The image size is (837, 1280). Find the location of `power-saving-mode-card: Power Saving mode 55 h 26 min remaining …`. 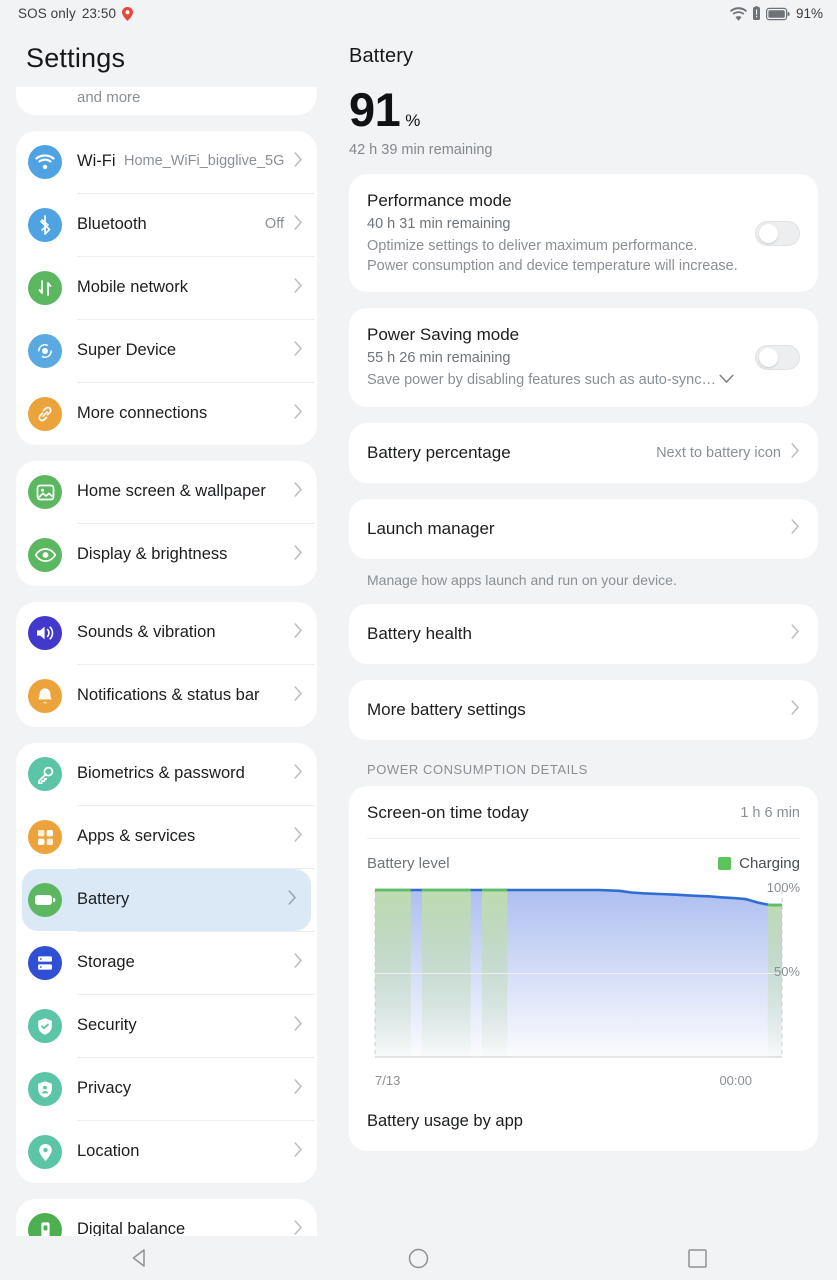

power-saving-mode-card: Power Saving mode 55 h 26 min remaining … is located at coordinates (583, 357).